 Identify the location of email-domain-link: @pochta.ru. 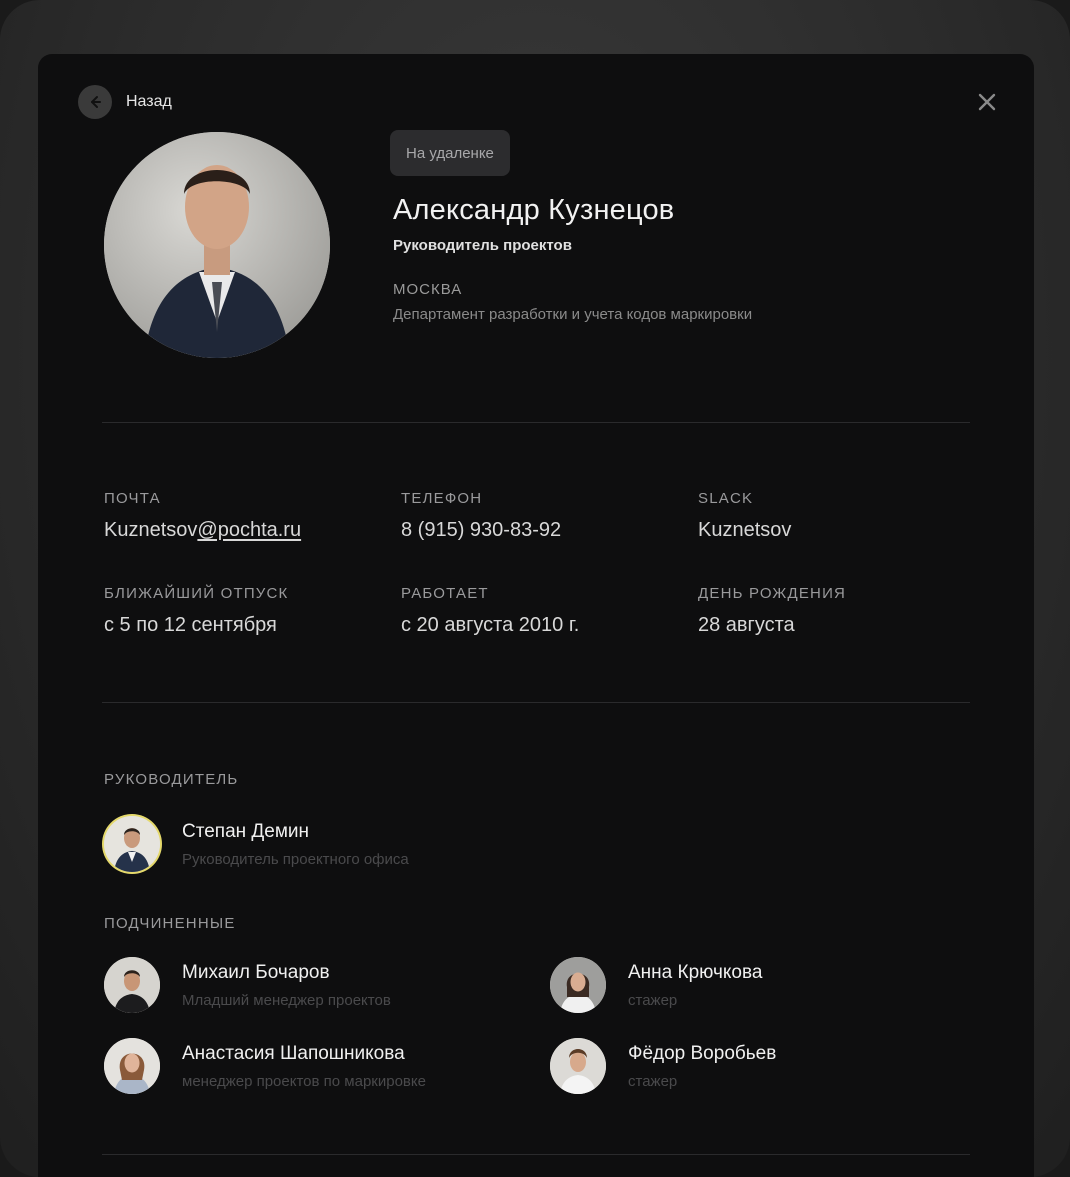
(249, 530).